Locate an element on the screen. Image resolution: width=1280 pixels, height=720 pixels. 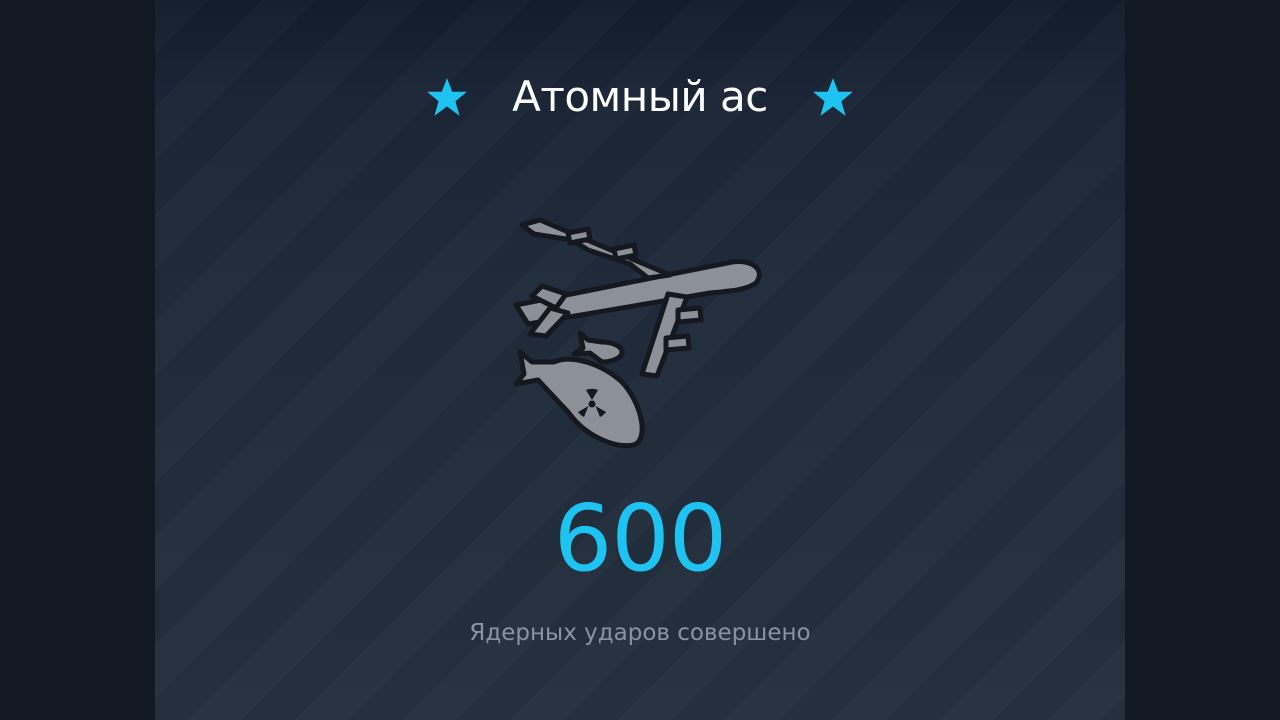
right-letterbox is located at coordinates (1202, 360).